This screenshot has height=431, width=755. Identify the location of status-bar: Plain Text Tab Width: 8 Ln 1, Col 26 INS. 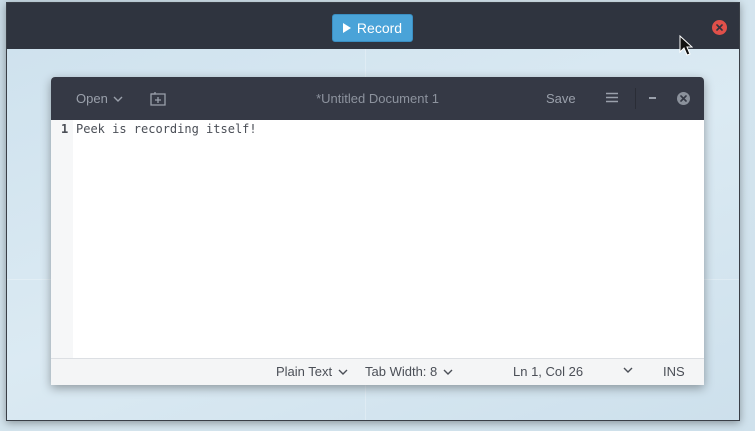
(377, 371).